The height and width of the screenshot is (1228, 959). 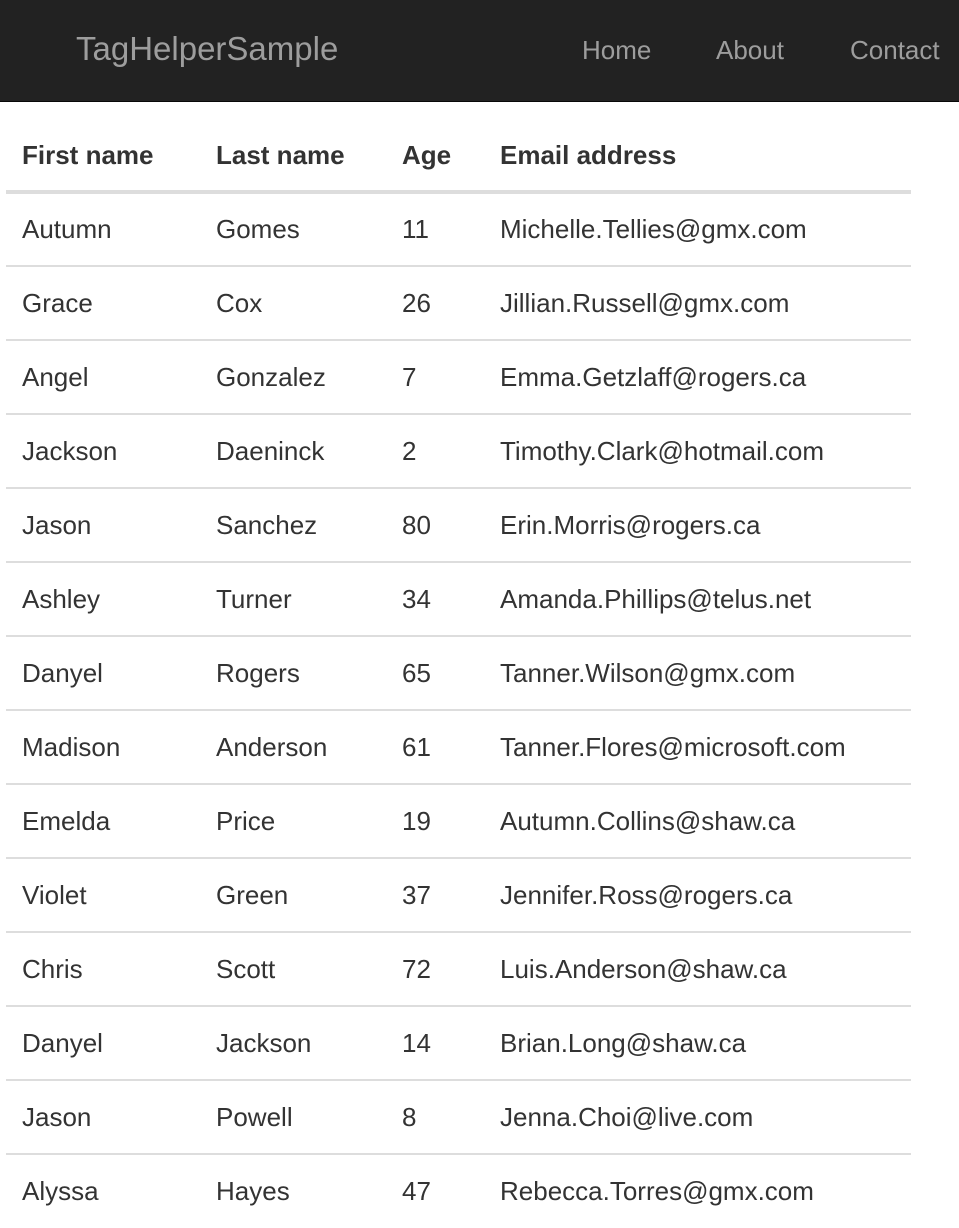 What do you see at coordinates (60, 1191) in the screenshot?
I see `cell-first-name: Alyssa` at bounding box center [60, 1191].